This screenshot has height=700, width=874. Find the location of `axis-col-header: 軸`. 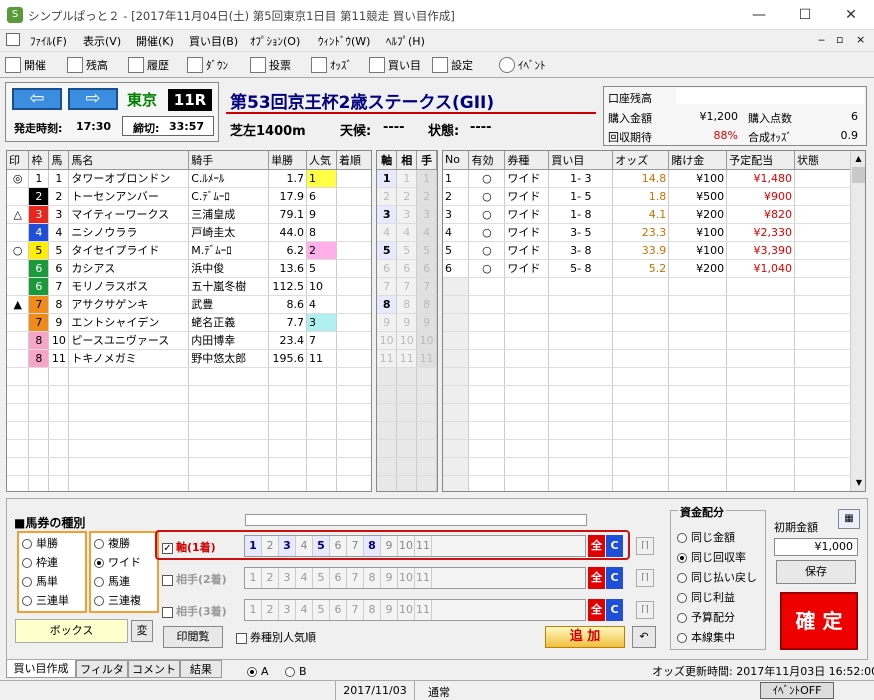

axis-col-header: 軸 is located at coordinates (387, 160).